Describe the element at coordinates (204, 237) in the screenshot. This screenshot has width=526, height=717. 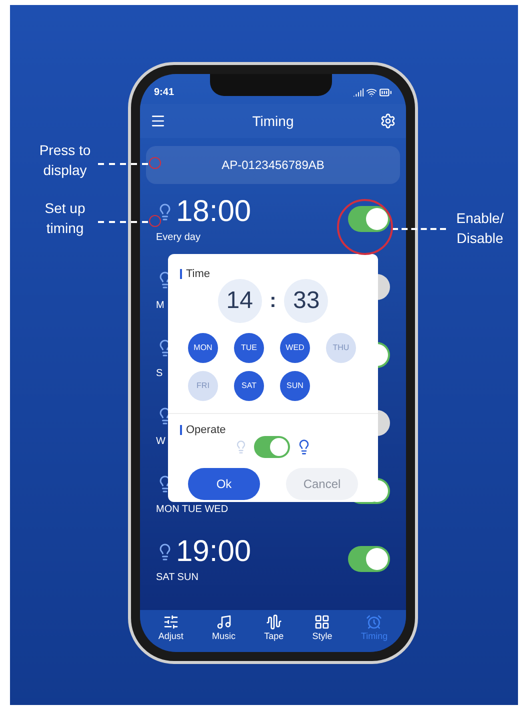
I see `timer-days: Every day` at that location.